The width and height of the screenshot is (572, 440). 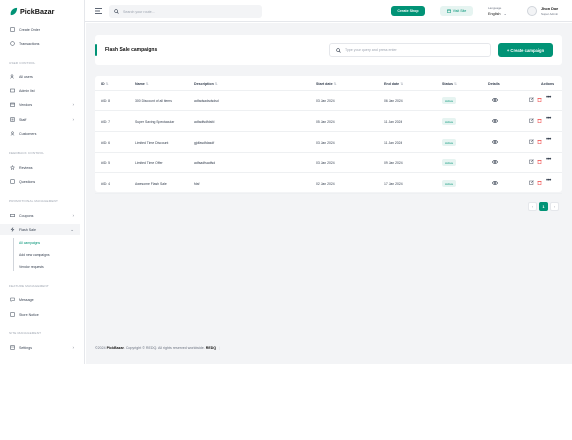 What do you see at coordinates (153, 101) in the screenshot?
I see `cell-name: 300 Discount of all items` at bounding box center [153, 101].